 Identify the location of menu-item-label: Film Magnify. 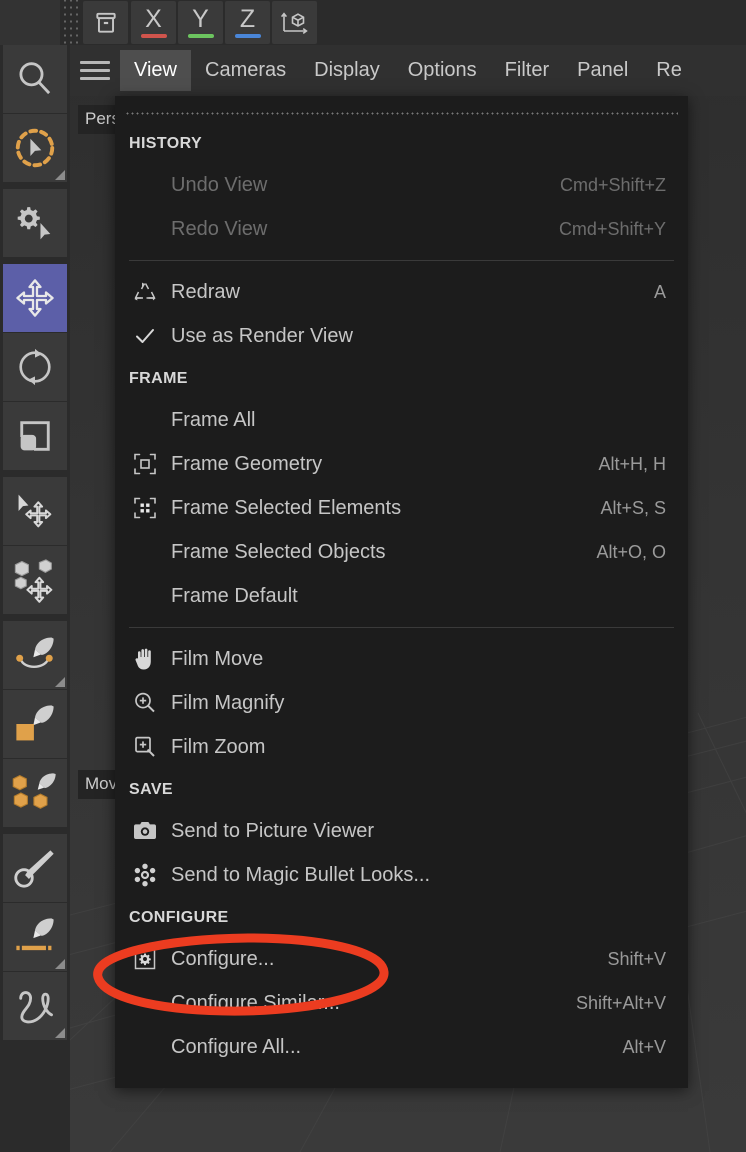
(228, 702).